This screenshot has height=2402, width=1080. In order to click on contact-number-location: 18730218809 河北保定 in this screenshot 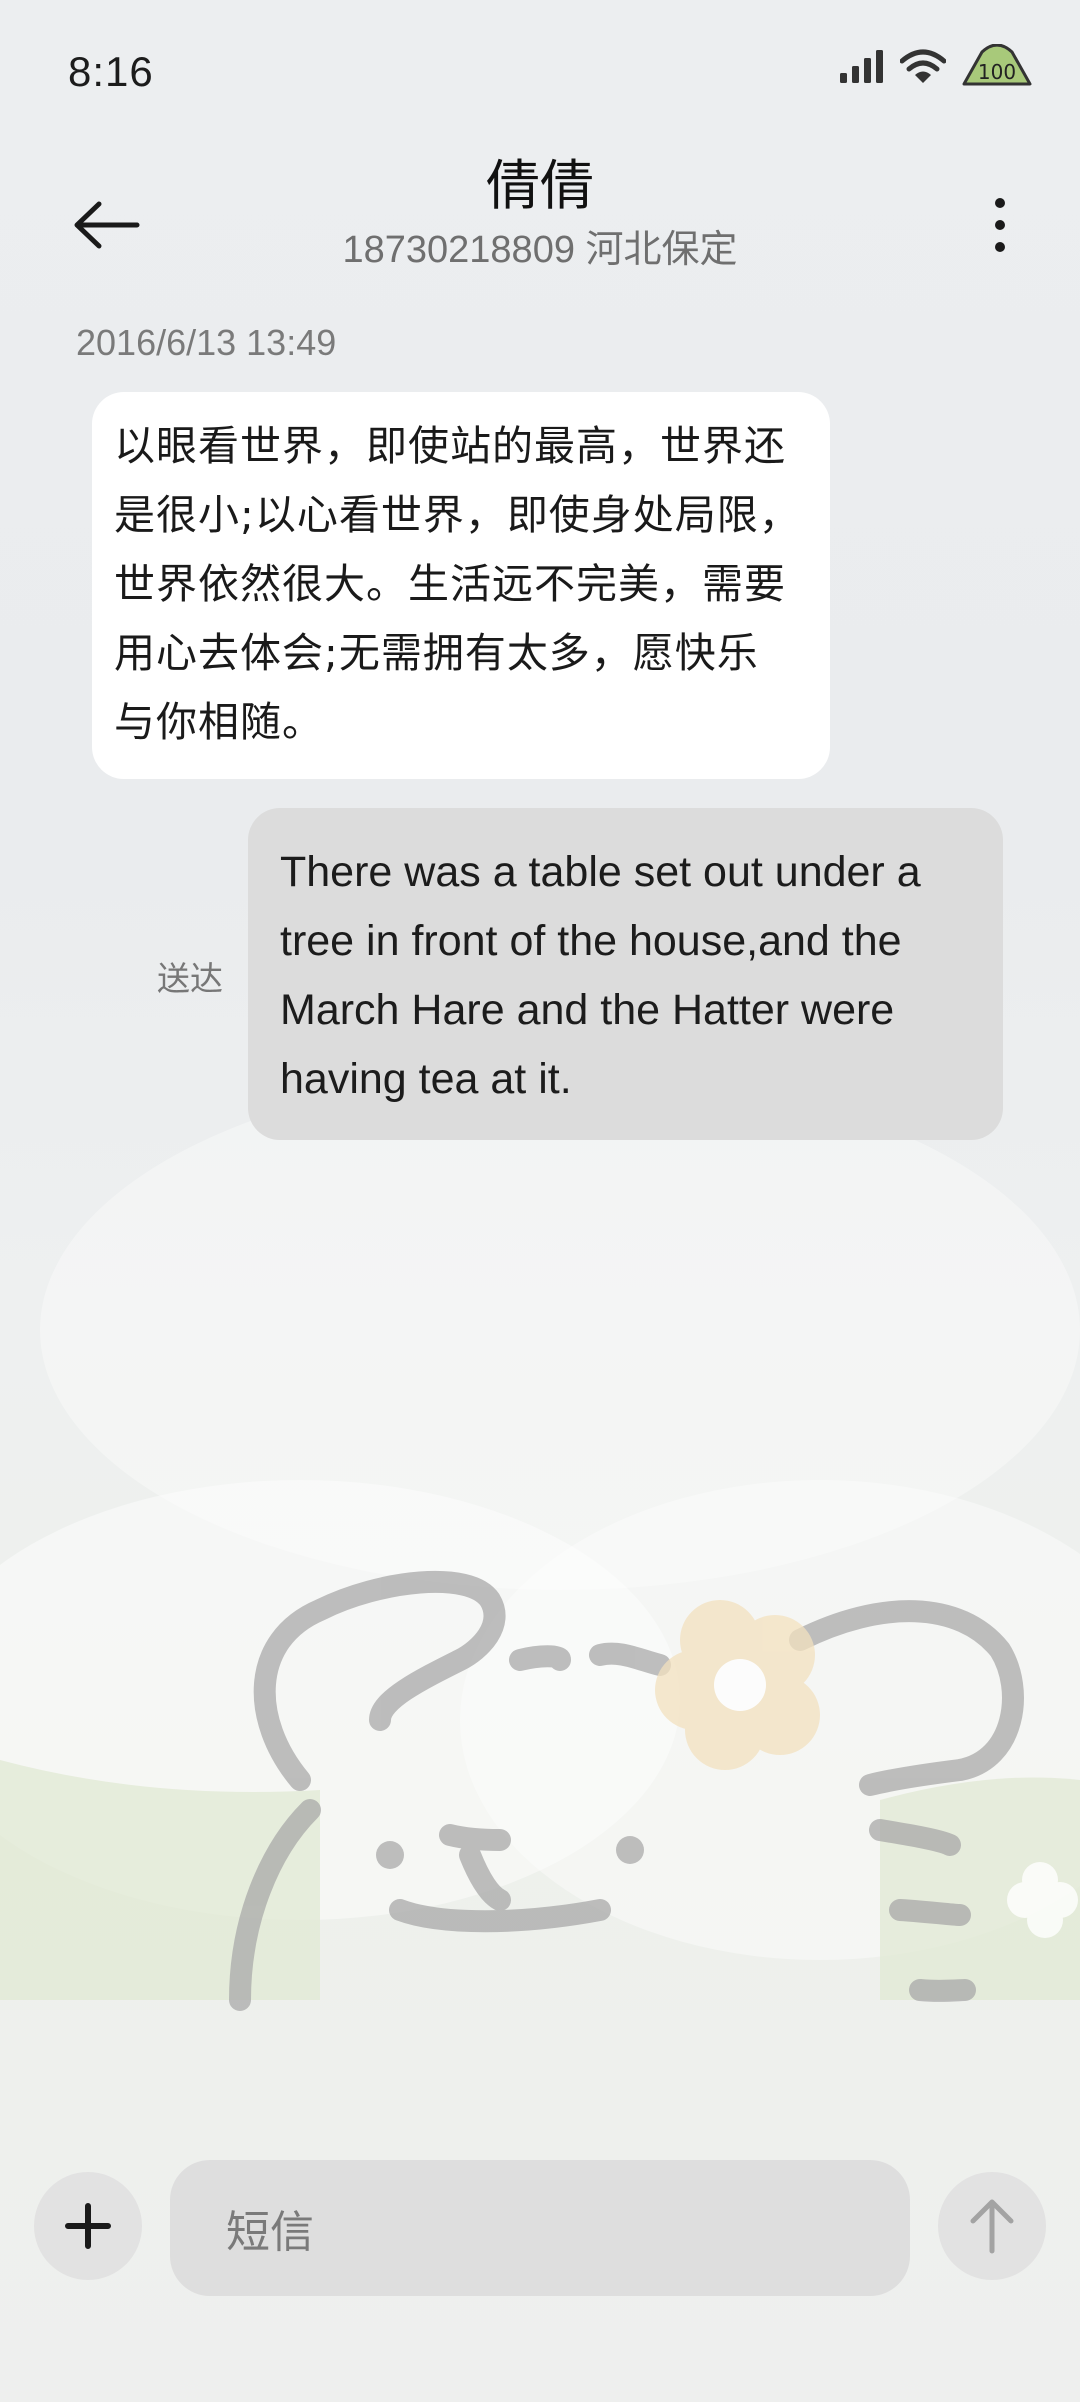, I will do `click(540, 250)`.